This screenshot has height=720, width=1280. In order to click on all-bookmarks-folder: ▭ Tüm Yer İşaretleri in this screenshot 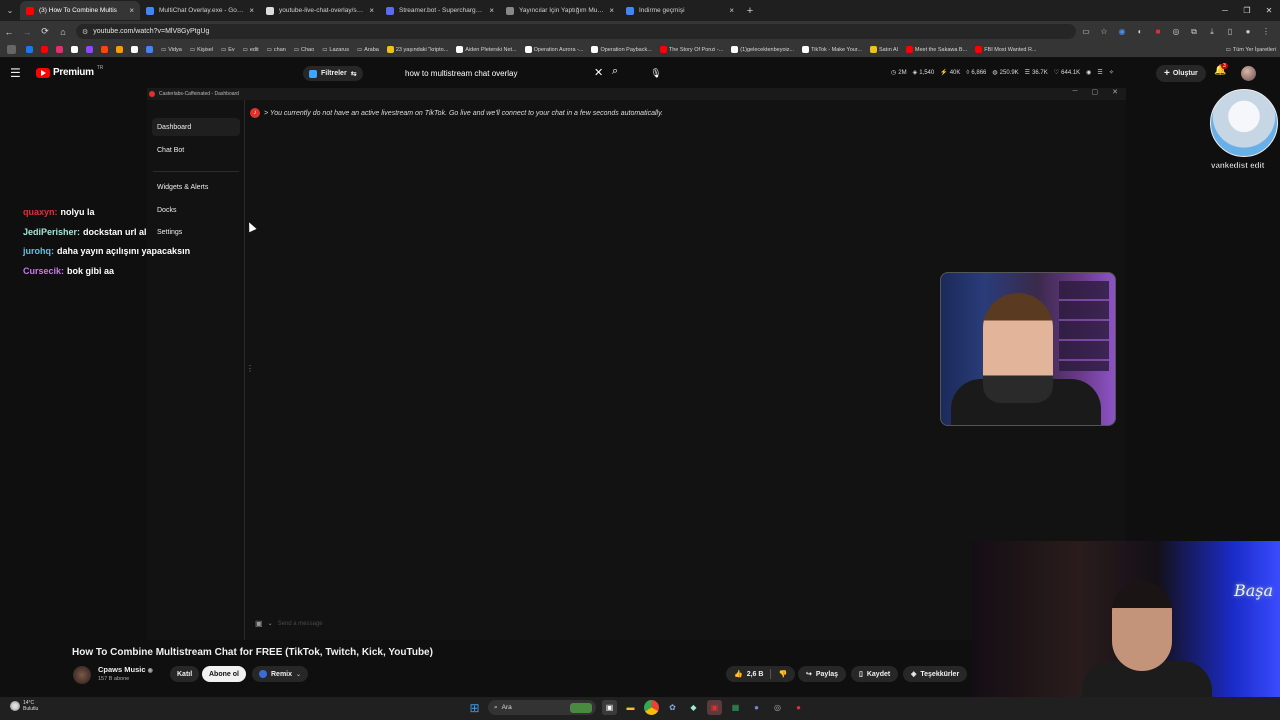, I will do `click(1251, 50)`.